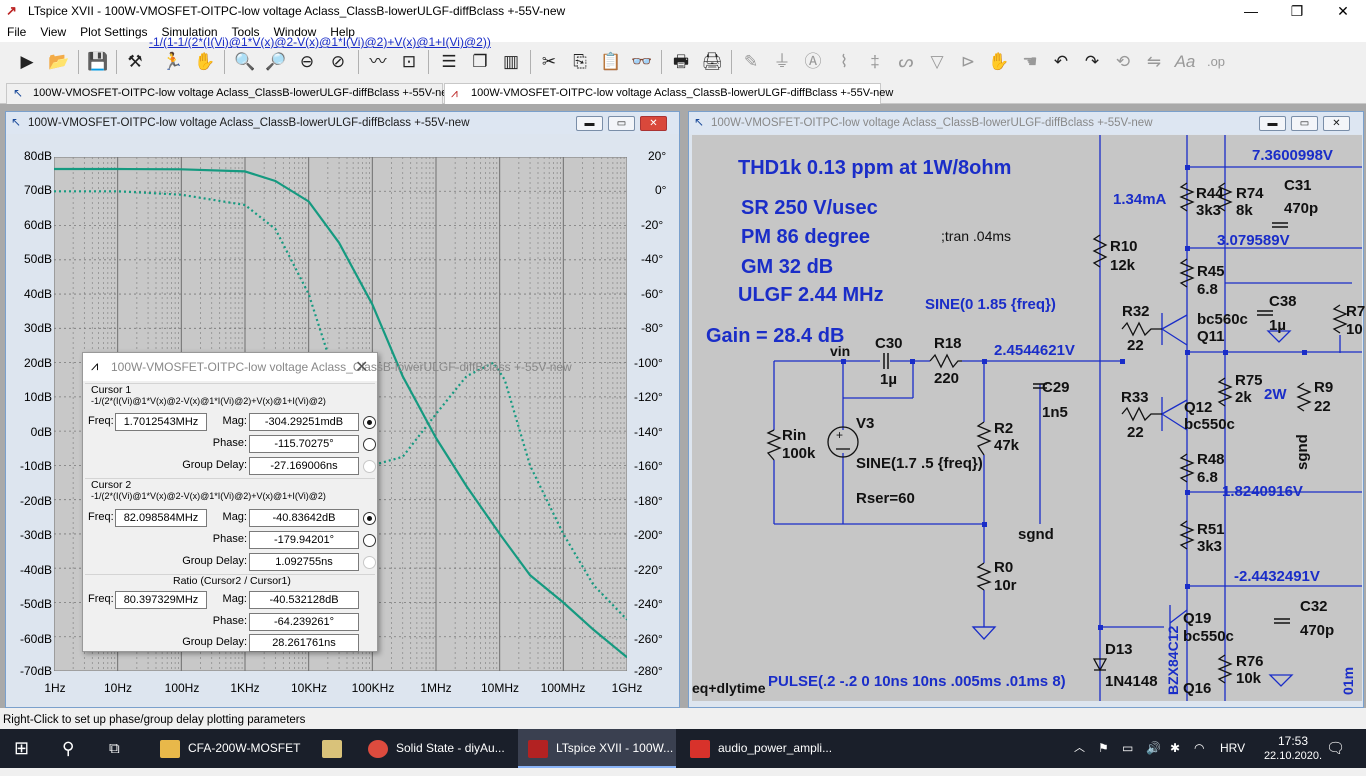 The width and height of the screenshot is (1366, 776). What do you see at coordinates (161, 422) in the screenshot?
I see `cursor1-freq: 1.7012543MHz` at bounding box center [161, 422].